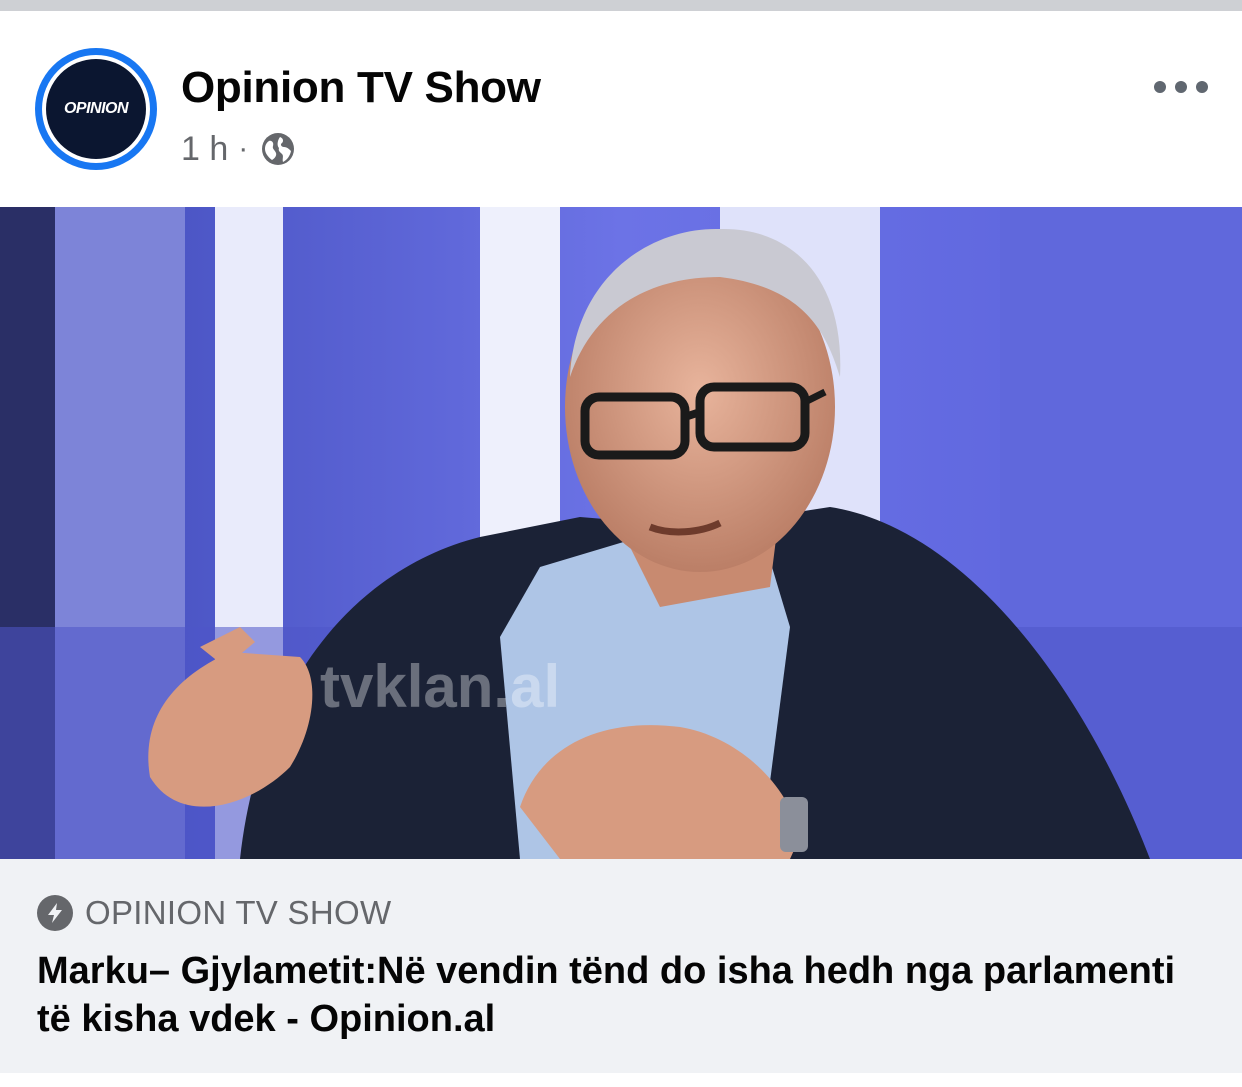 The height and width of the screenshot is (1087, 1242). Describe the element at coordinates (621, 5) in the screenshot. I see `feed-divider` at that location.